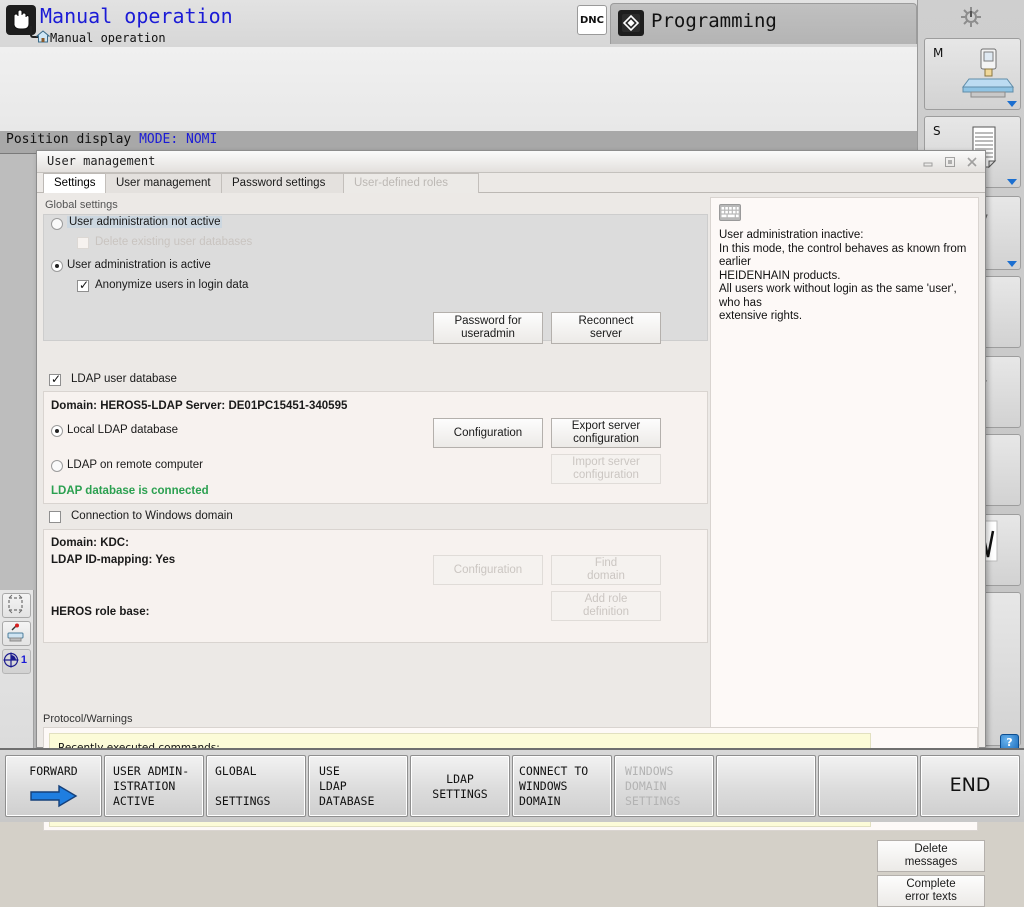  I want to click on windows-configuration-label: Configuration, so click(488, 569).